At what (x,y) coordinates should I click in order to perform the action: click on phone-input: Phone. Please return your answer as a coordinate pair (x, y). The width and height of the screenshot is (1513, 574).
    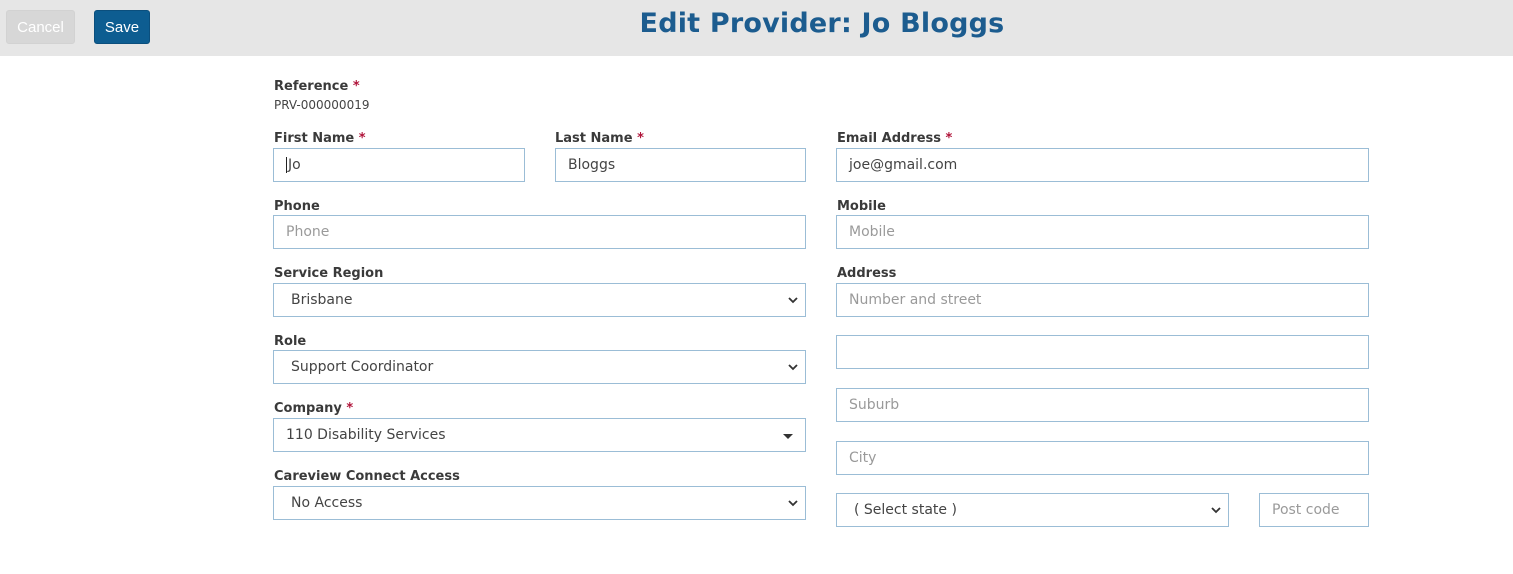
    Looking at the image, I should click on (539, 232).